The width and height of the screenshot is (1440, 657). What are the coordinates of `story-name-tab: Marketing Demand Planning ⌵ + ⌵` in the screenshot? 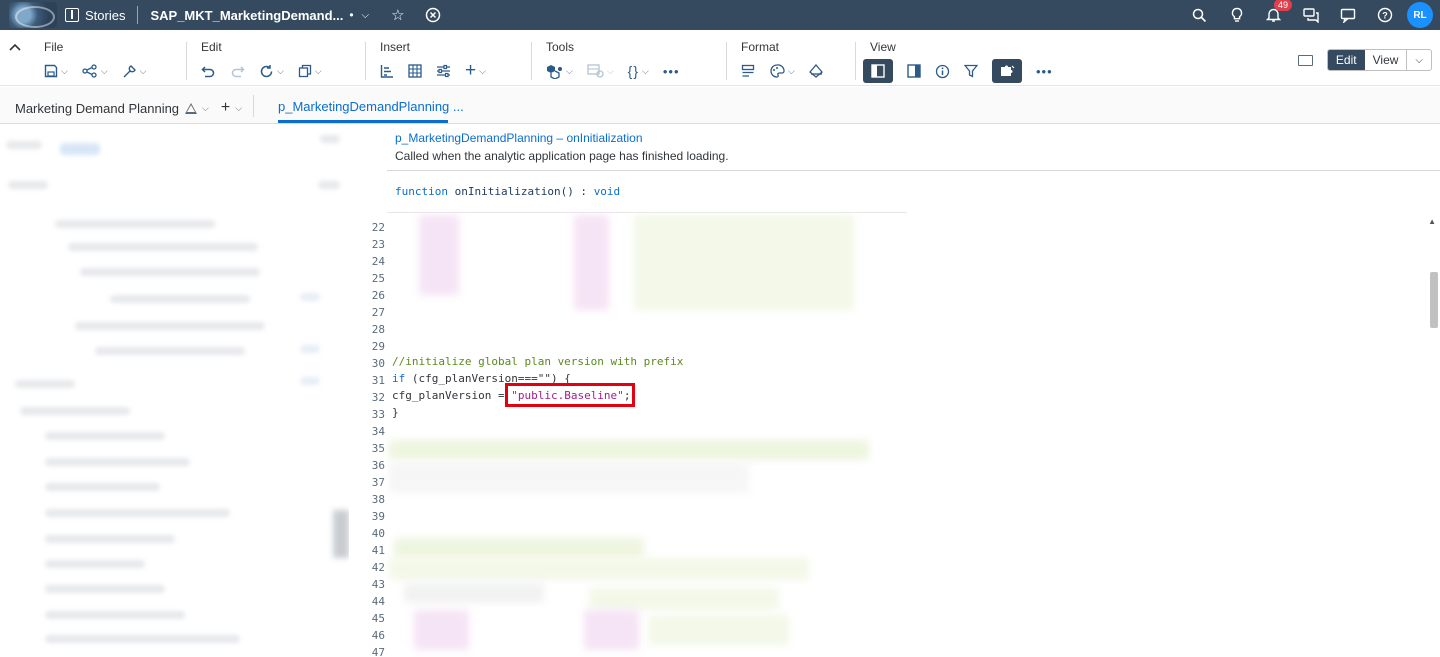 It's located at (128, 108).